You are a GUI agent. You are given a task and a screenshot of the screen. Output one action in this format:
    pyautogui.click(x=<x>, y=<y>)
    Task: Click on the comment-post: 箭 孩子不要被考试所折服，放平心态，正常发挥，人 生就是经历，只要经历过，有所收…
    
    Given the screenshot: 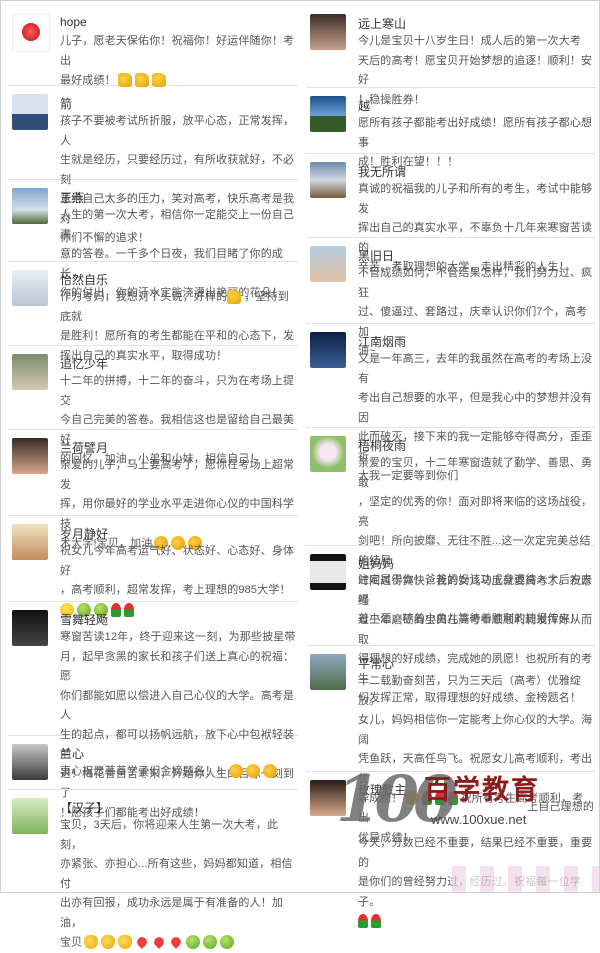 What is the action you would take?
    pyautogui.click(x=153, y=165)
    